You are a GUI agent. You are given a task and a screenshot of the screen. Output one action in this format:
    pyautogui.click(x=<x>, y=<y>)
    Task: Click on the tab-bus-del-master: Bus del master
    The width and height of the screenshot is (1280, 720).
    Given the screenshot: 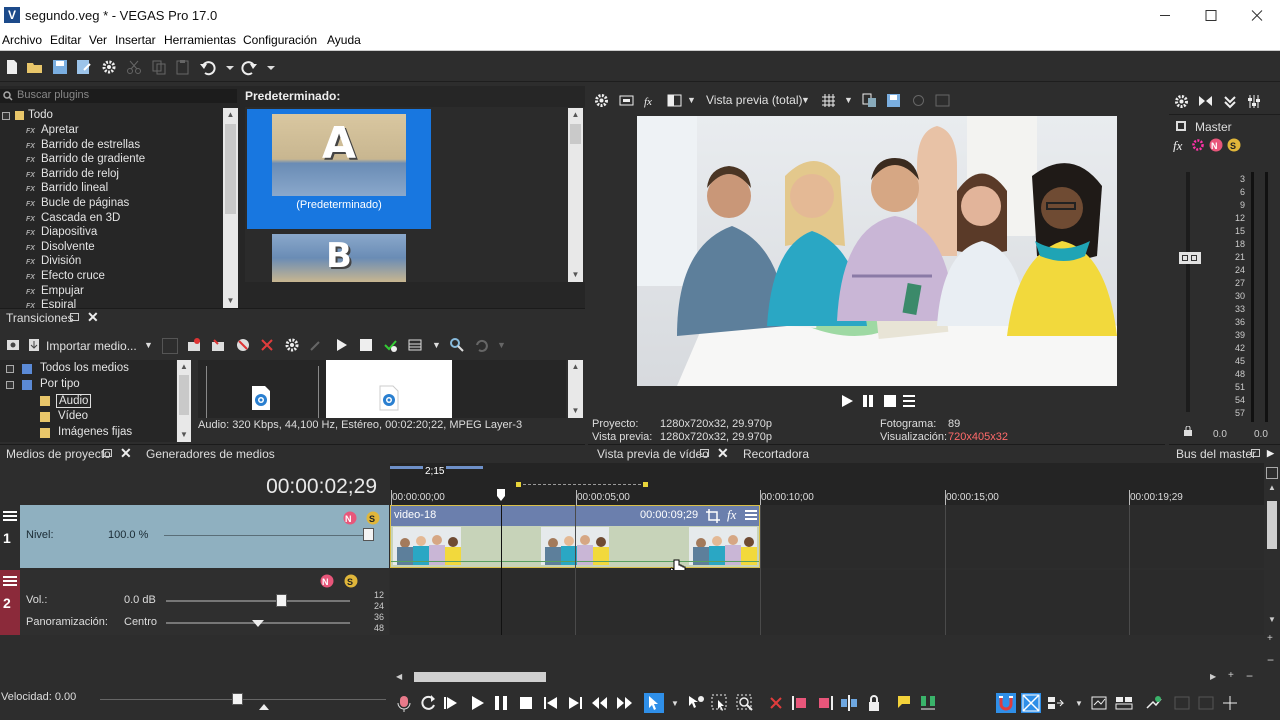 What is the action you would take?
    pyautogui.click(x=1216, y=454)
    